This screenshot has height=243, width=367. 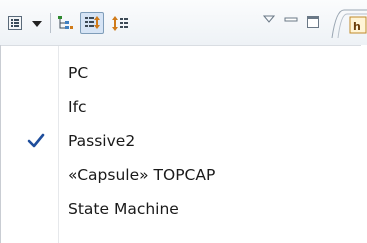 I want to click on toolbar-separator, so click(x=50, y=23).